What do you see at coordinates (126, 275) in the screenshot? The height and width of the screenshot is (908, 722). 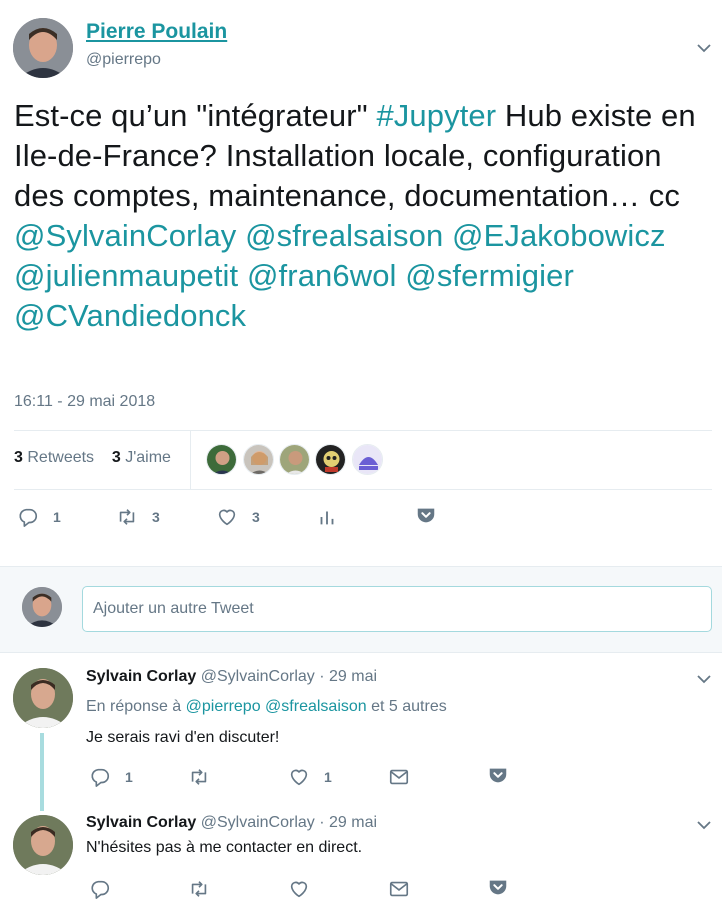 I see `mention-link: @julienmaupetit` at bounding box center [126, 275].